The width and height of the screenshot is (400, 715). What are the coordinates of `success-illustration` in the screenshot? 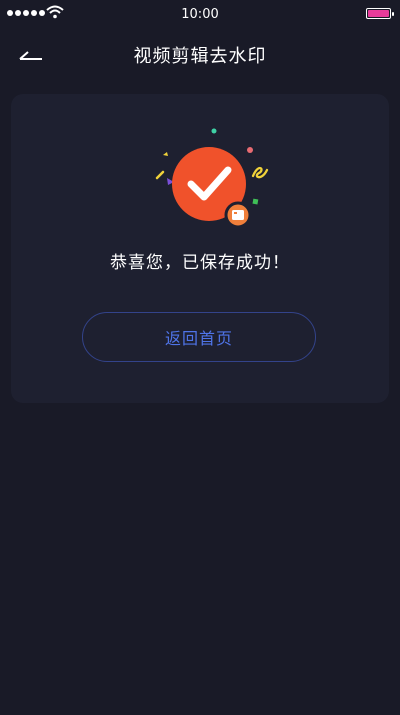 It's located at (212, 178).